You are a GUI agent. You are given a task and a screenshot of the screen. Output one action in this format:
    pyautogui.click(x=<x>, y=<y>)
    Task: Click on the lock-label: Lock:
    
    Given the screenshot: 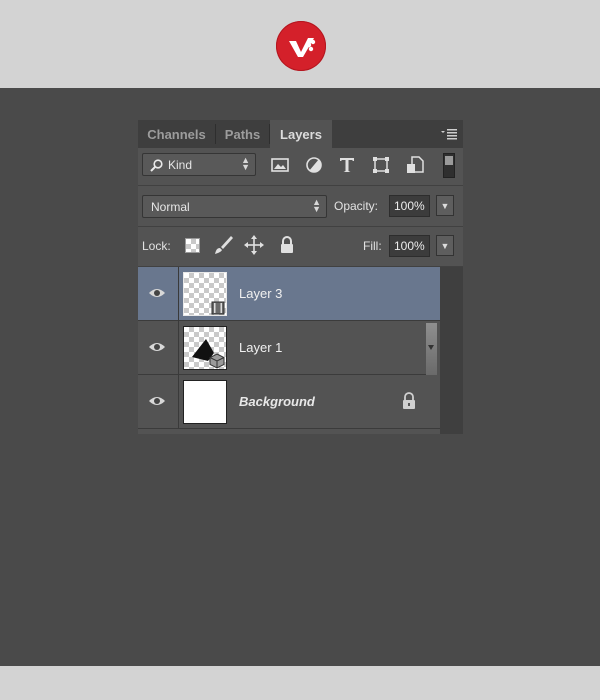 What is the action you would take?
    pyautogui.click(x=156, y=246)
    